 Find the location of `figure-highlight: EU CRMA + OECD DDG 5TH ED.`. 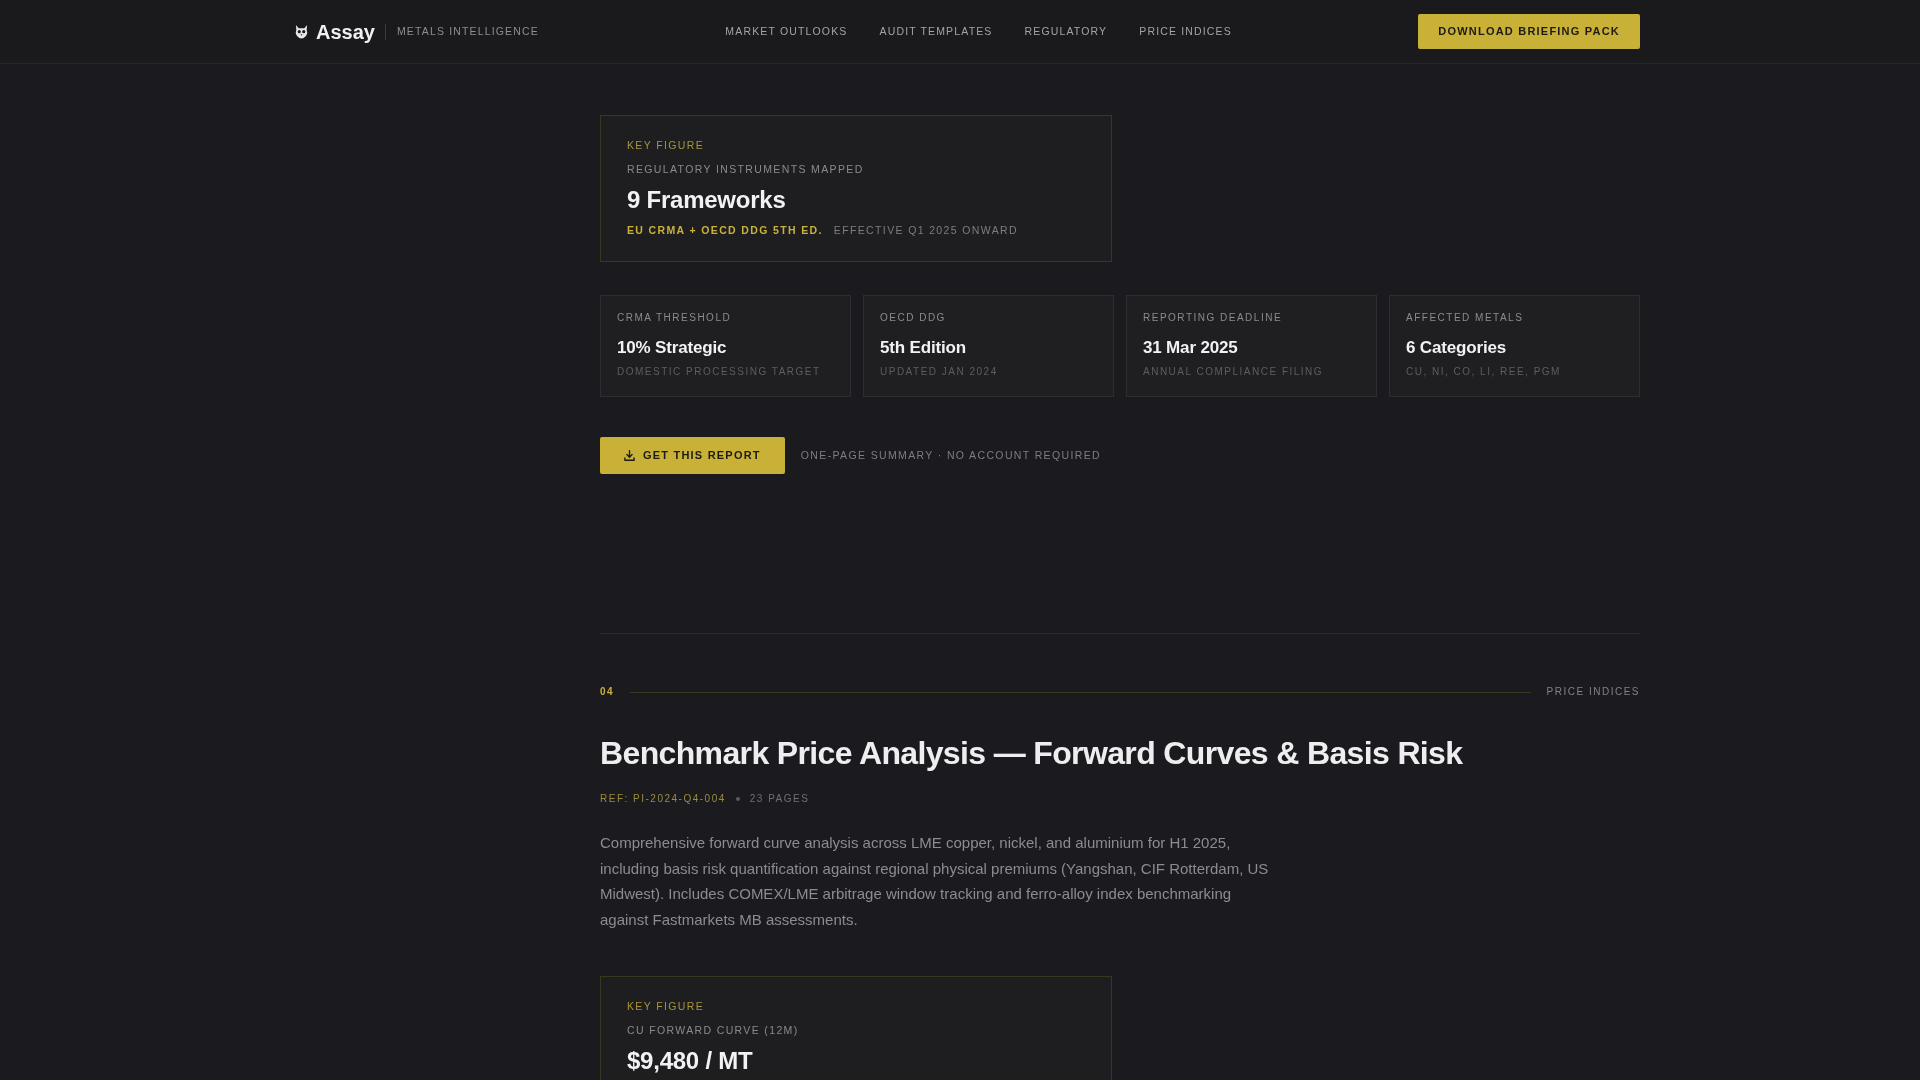

figure-highlight: EU CRMA + OECD DDG 5TH ED. is located at coordinates (725, 230).